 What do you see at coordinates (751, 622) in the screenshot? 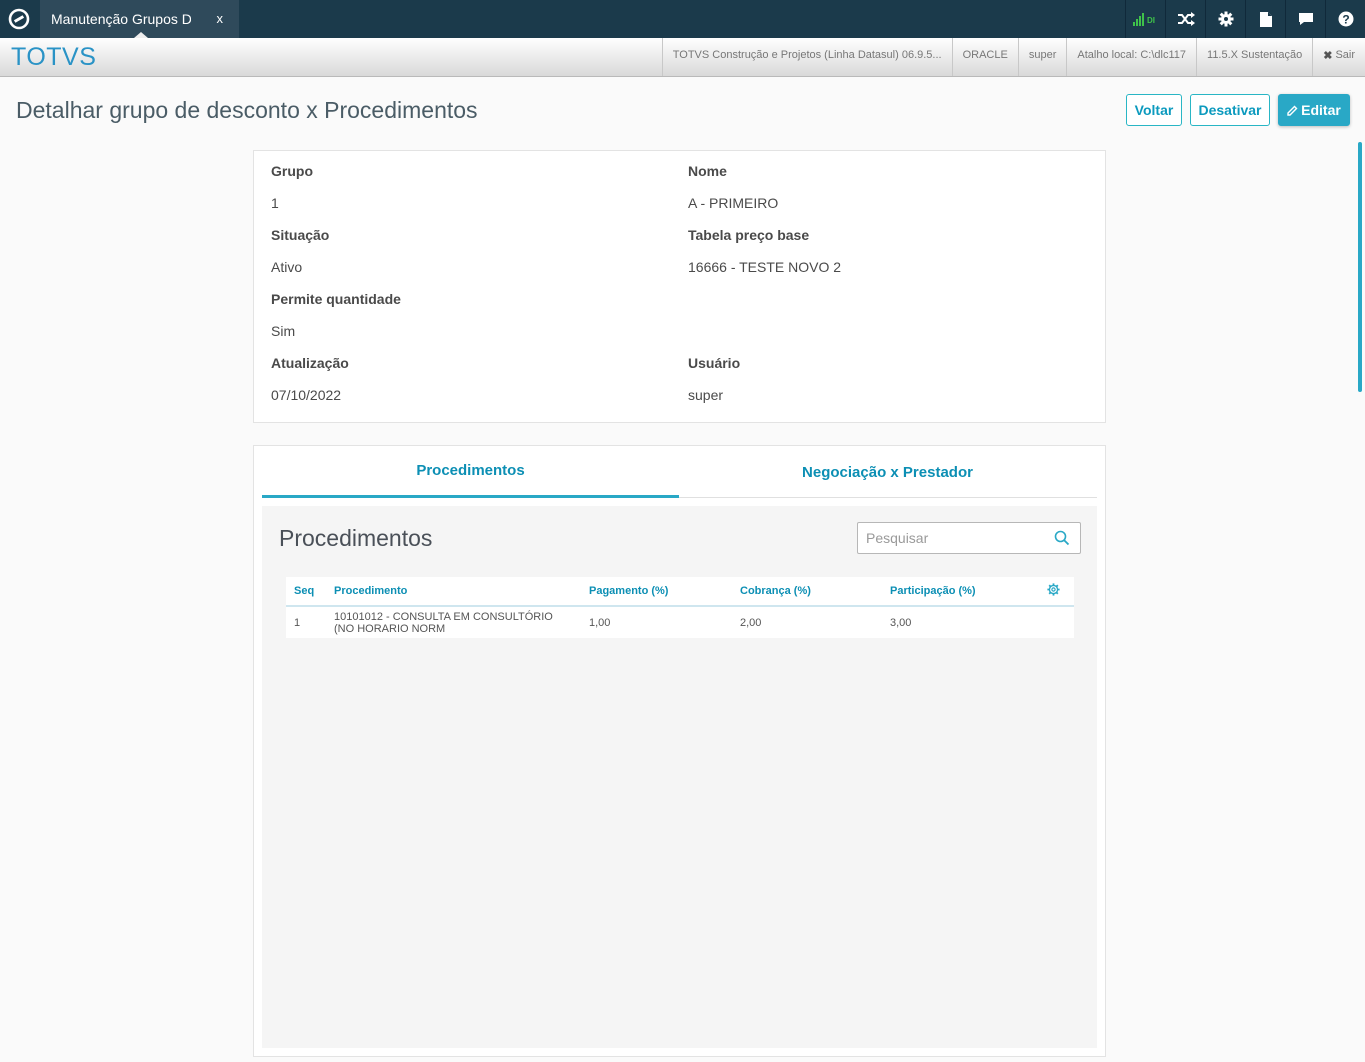
I see `cell-cobranca: 2,00` at bounding box center [751, 622].